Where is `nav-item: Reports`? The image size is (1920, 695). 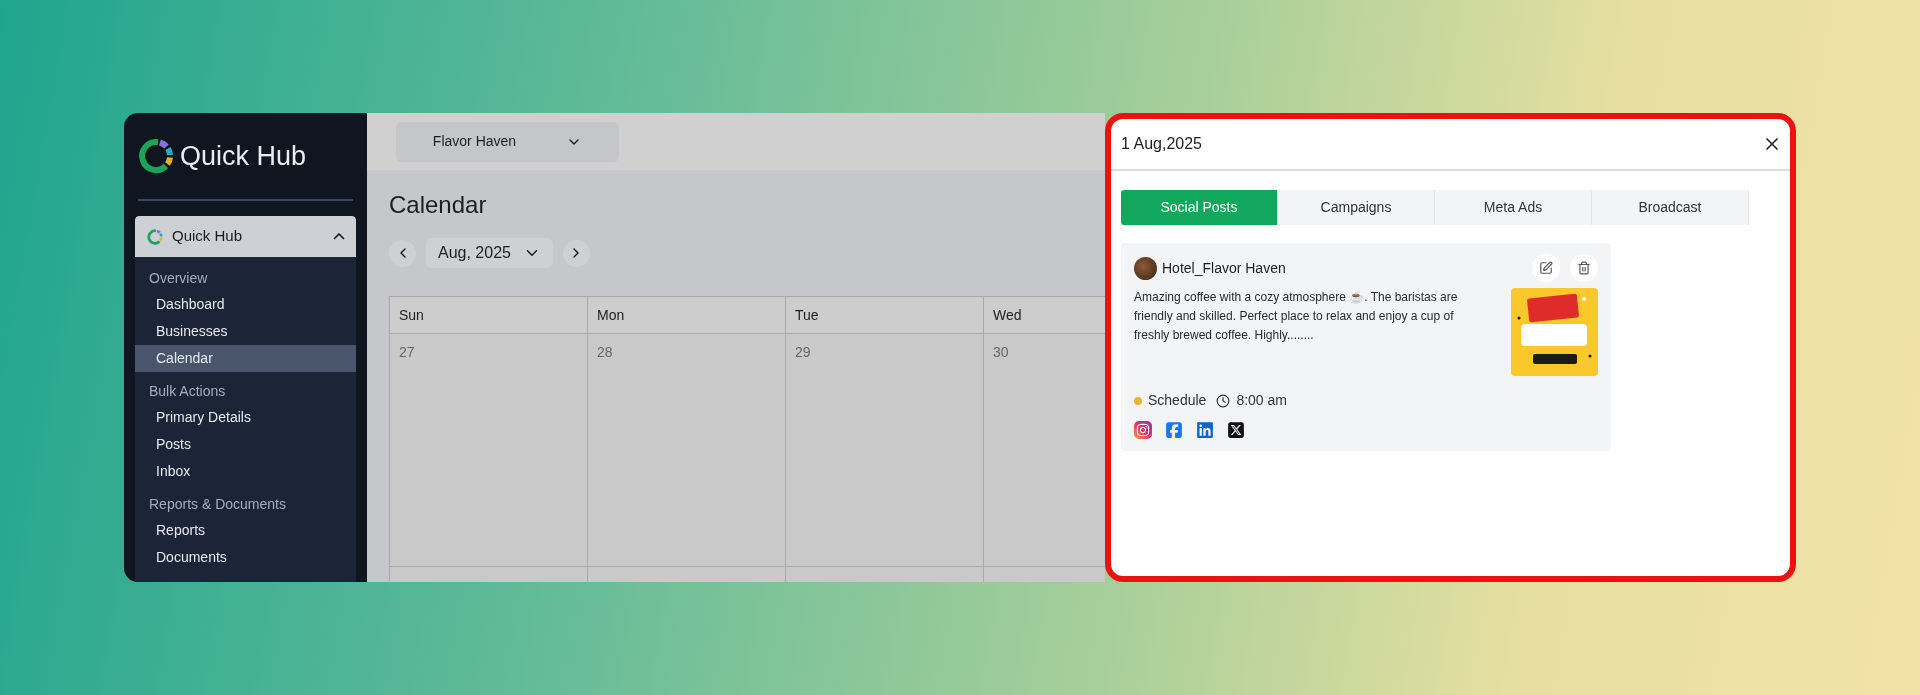 nav-item: Reports is located at coordinates (245, 530).